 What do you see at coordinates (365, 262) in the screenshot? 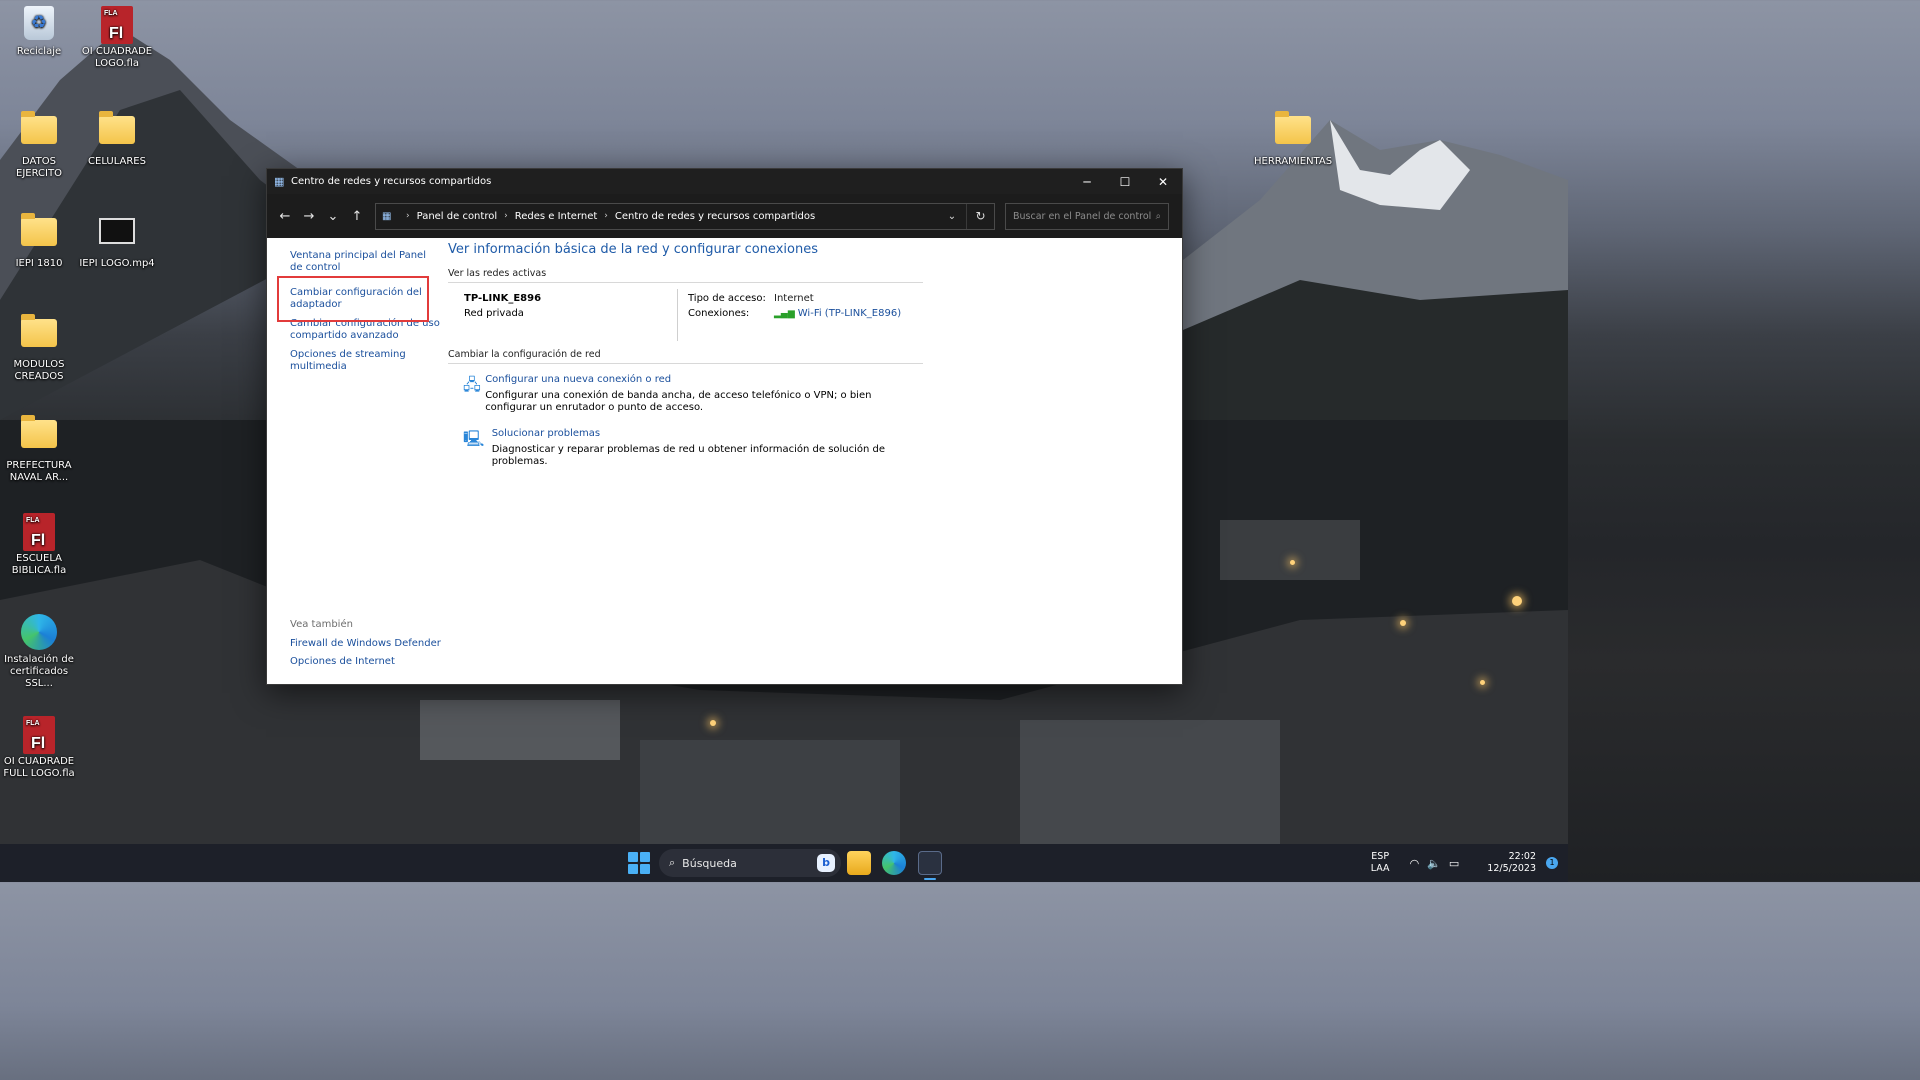
I see `link-control-panel-home: Ventana principal del Panel de control` at bounding box center [365, 262].